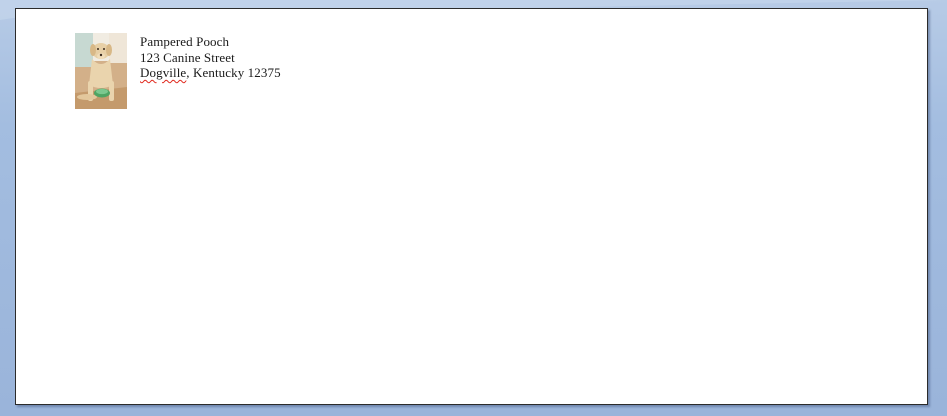 The width and height of the screenshot is (947, 416). What do you see at coordinates (233, 72) in the screenshot?
I see `state-zip: , Kentucky 12375` at bounding box center [233, 72].